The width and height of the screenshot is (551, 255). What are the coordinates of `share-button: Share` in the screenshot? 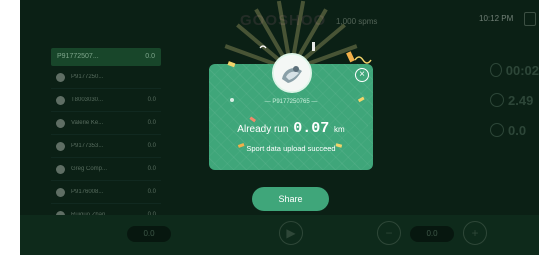 It's located at (290, 199).